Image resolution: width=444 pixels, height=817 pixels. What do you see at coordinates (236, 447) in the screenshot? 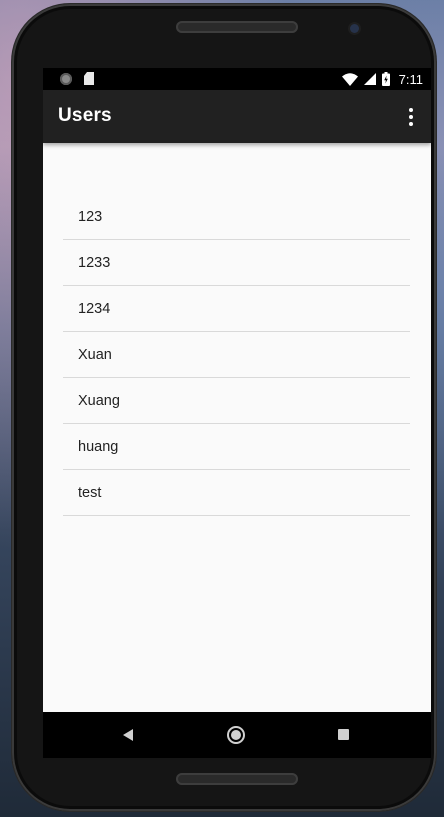
I see `list-item: huang` at bounding box center [236, 447].